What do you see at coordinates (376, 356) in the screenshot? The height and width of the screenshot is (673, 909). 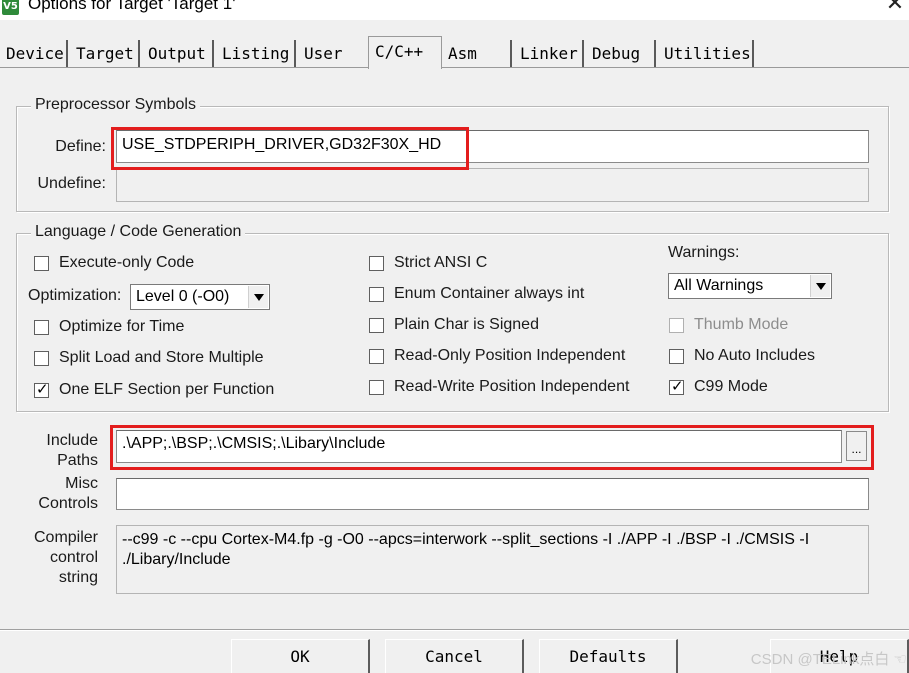 I see `ro-position-independent-box` at bounding box center [376, 356].